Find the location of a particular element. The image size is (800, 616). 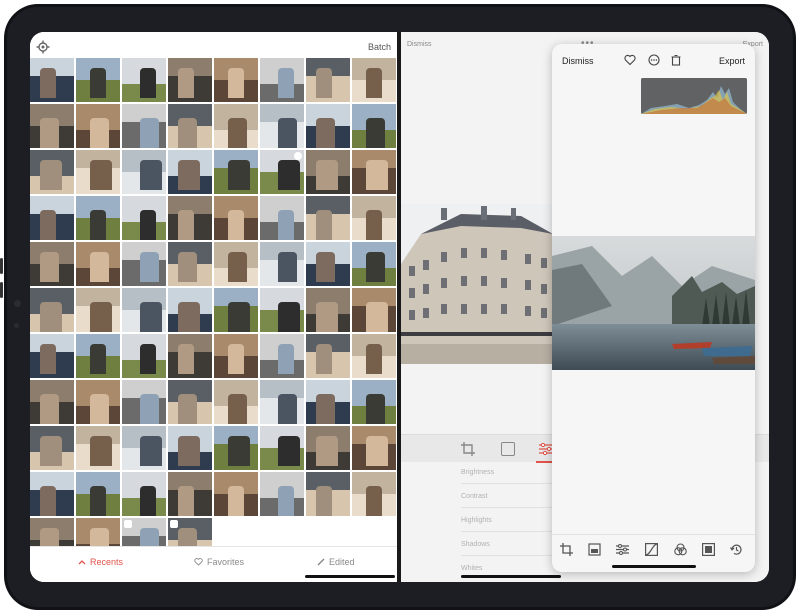

trash-icon is located at coordinates (676, 60).